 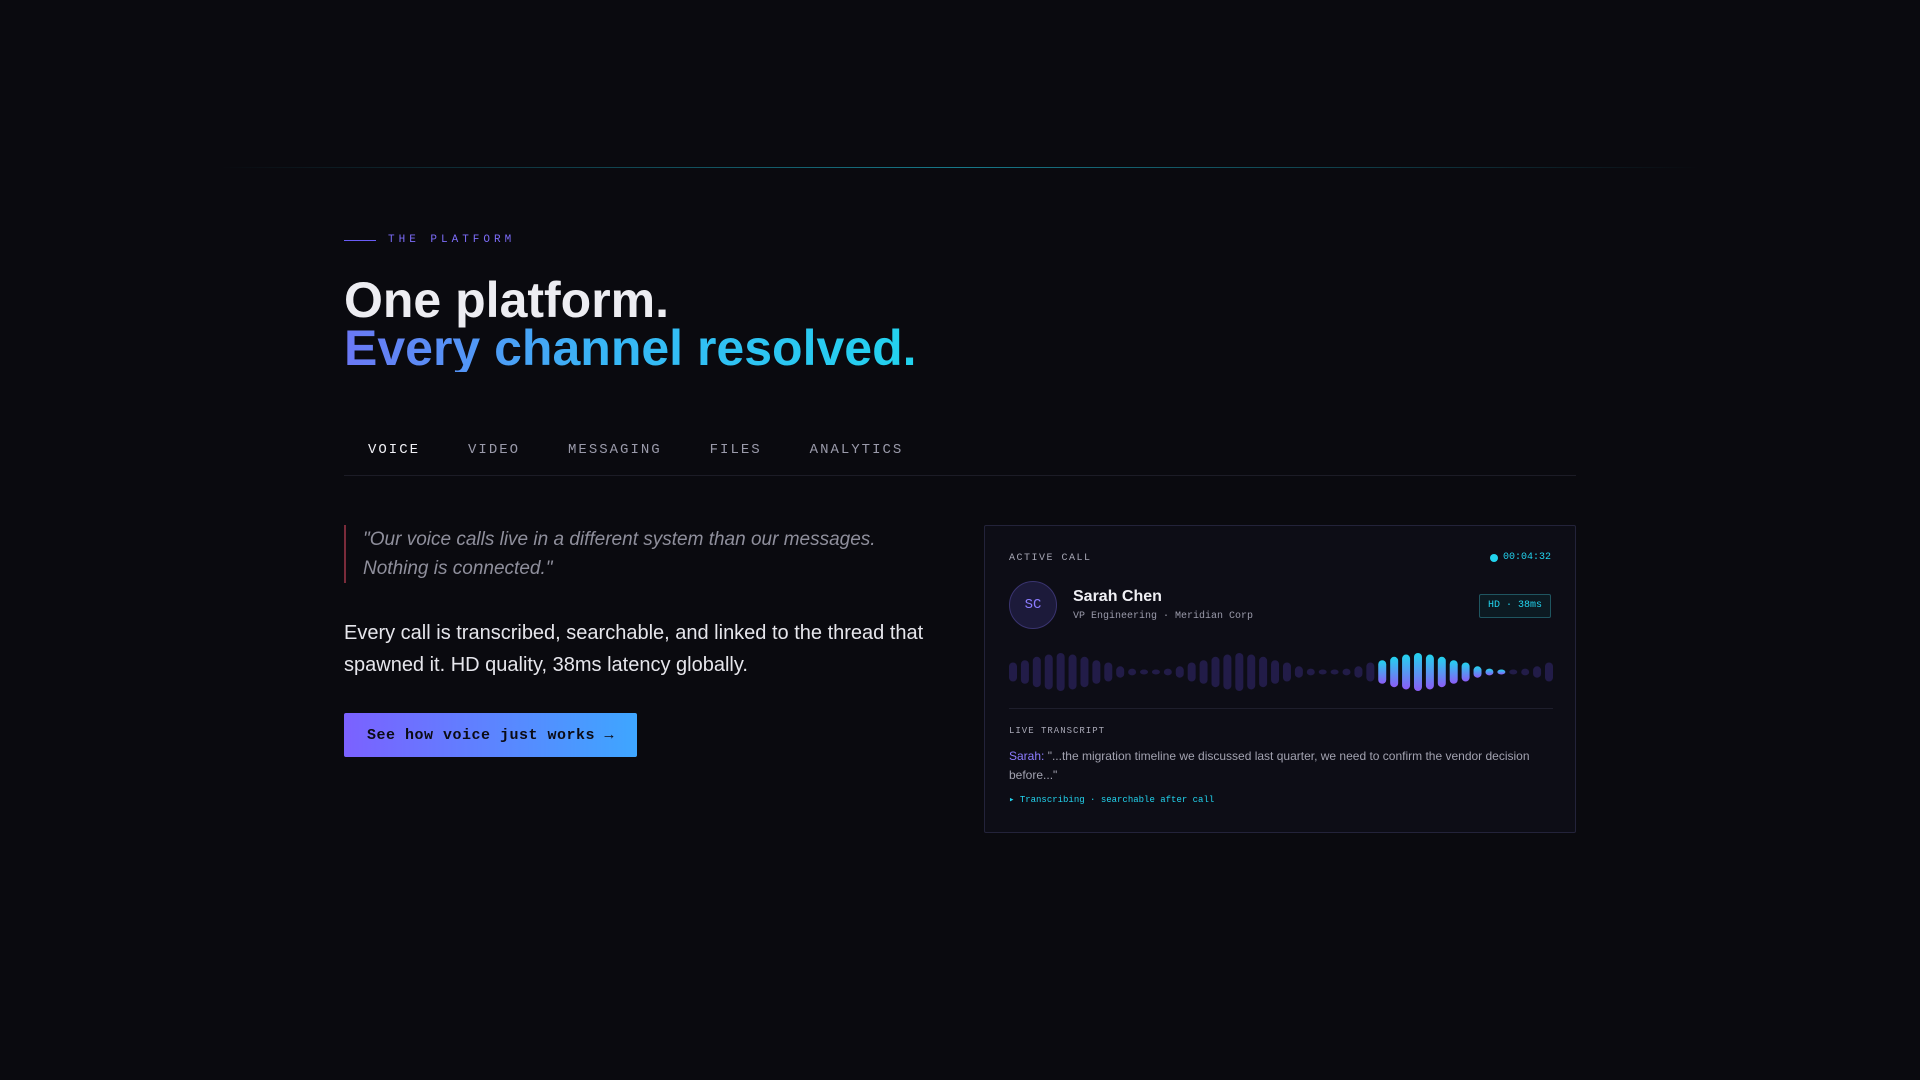 What do you see at coordinates (1281, 672) in the screenshot?
I see `audio-waveform` at bounding box center [1281, 672].